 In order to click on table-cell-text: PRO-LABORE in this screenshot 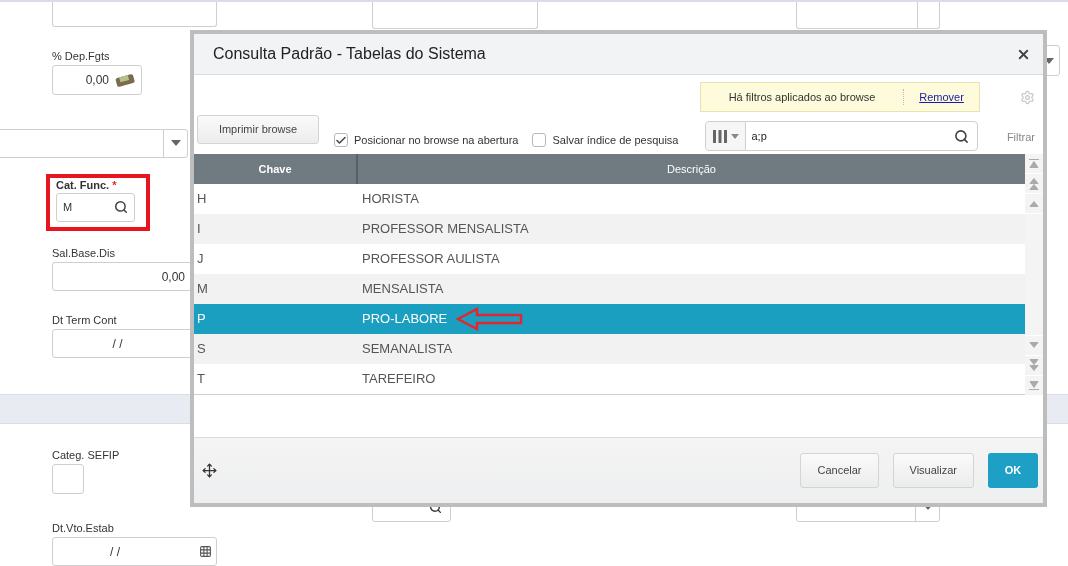, I will do `click(404, 319)`.